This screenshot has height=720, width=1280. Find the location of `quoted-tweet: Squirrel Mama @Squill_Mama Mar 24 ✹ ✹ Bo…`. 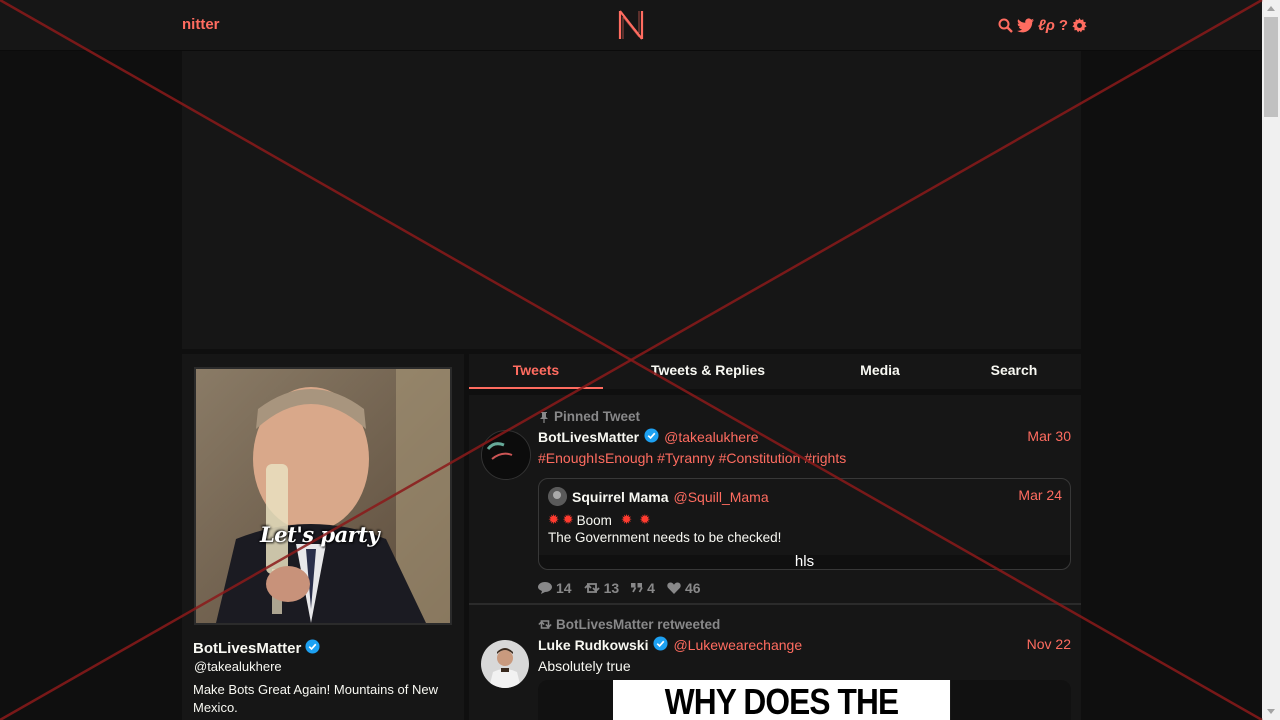

quoted-tweet: Squirrel Mama @Squill_Mama Mar 24 ✹ ✹ Bo… is located at coordinates (804, 524).